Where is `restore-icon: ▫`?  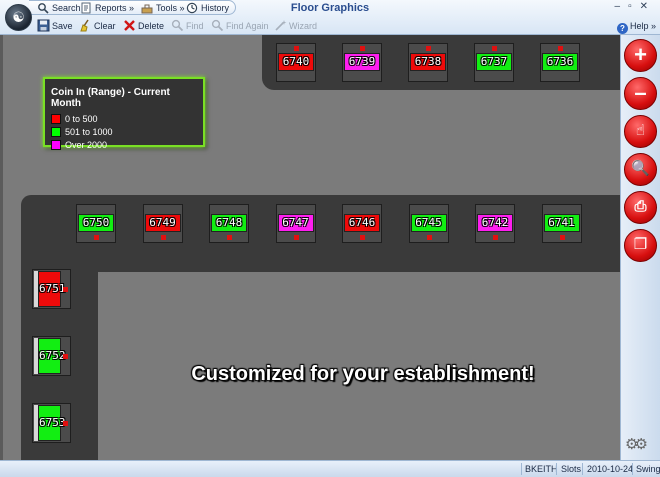 restore-icon: ▫ is located at coordinates (634, 6).